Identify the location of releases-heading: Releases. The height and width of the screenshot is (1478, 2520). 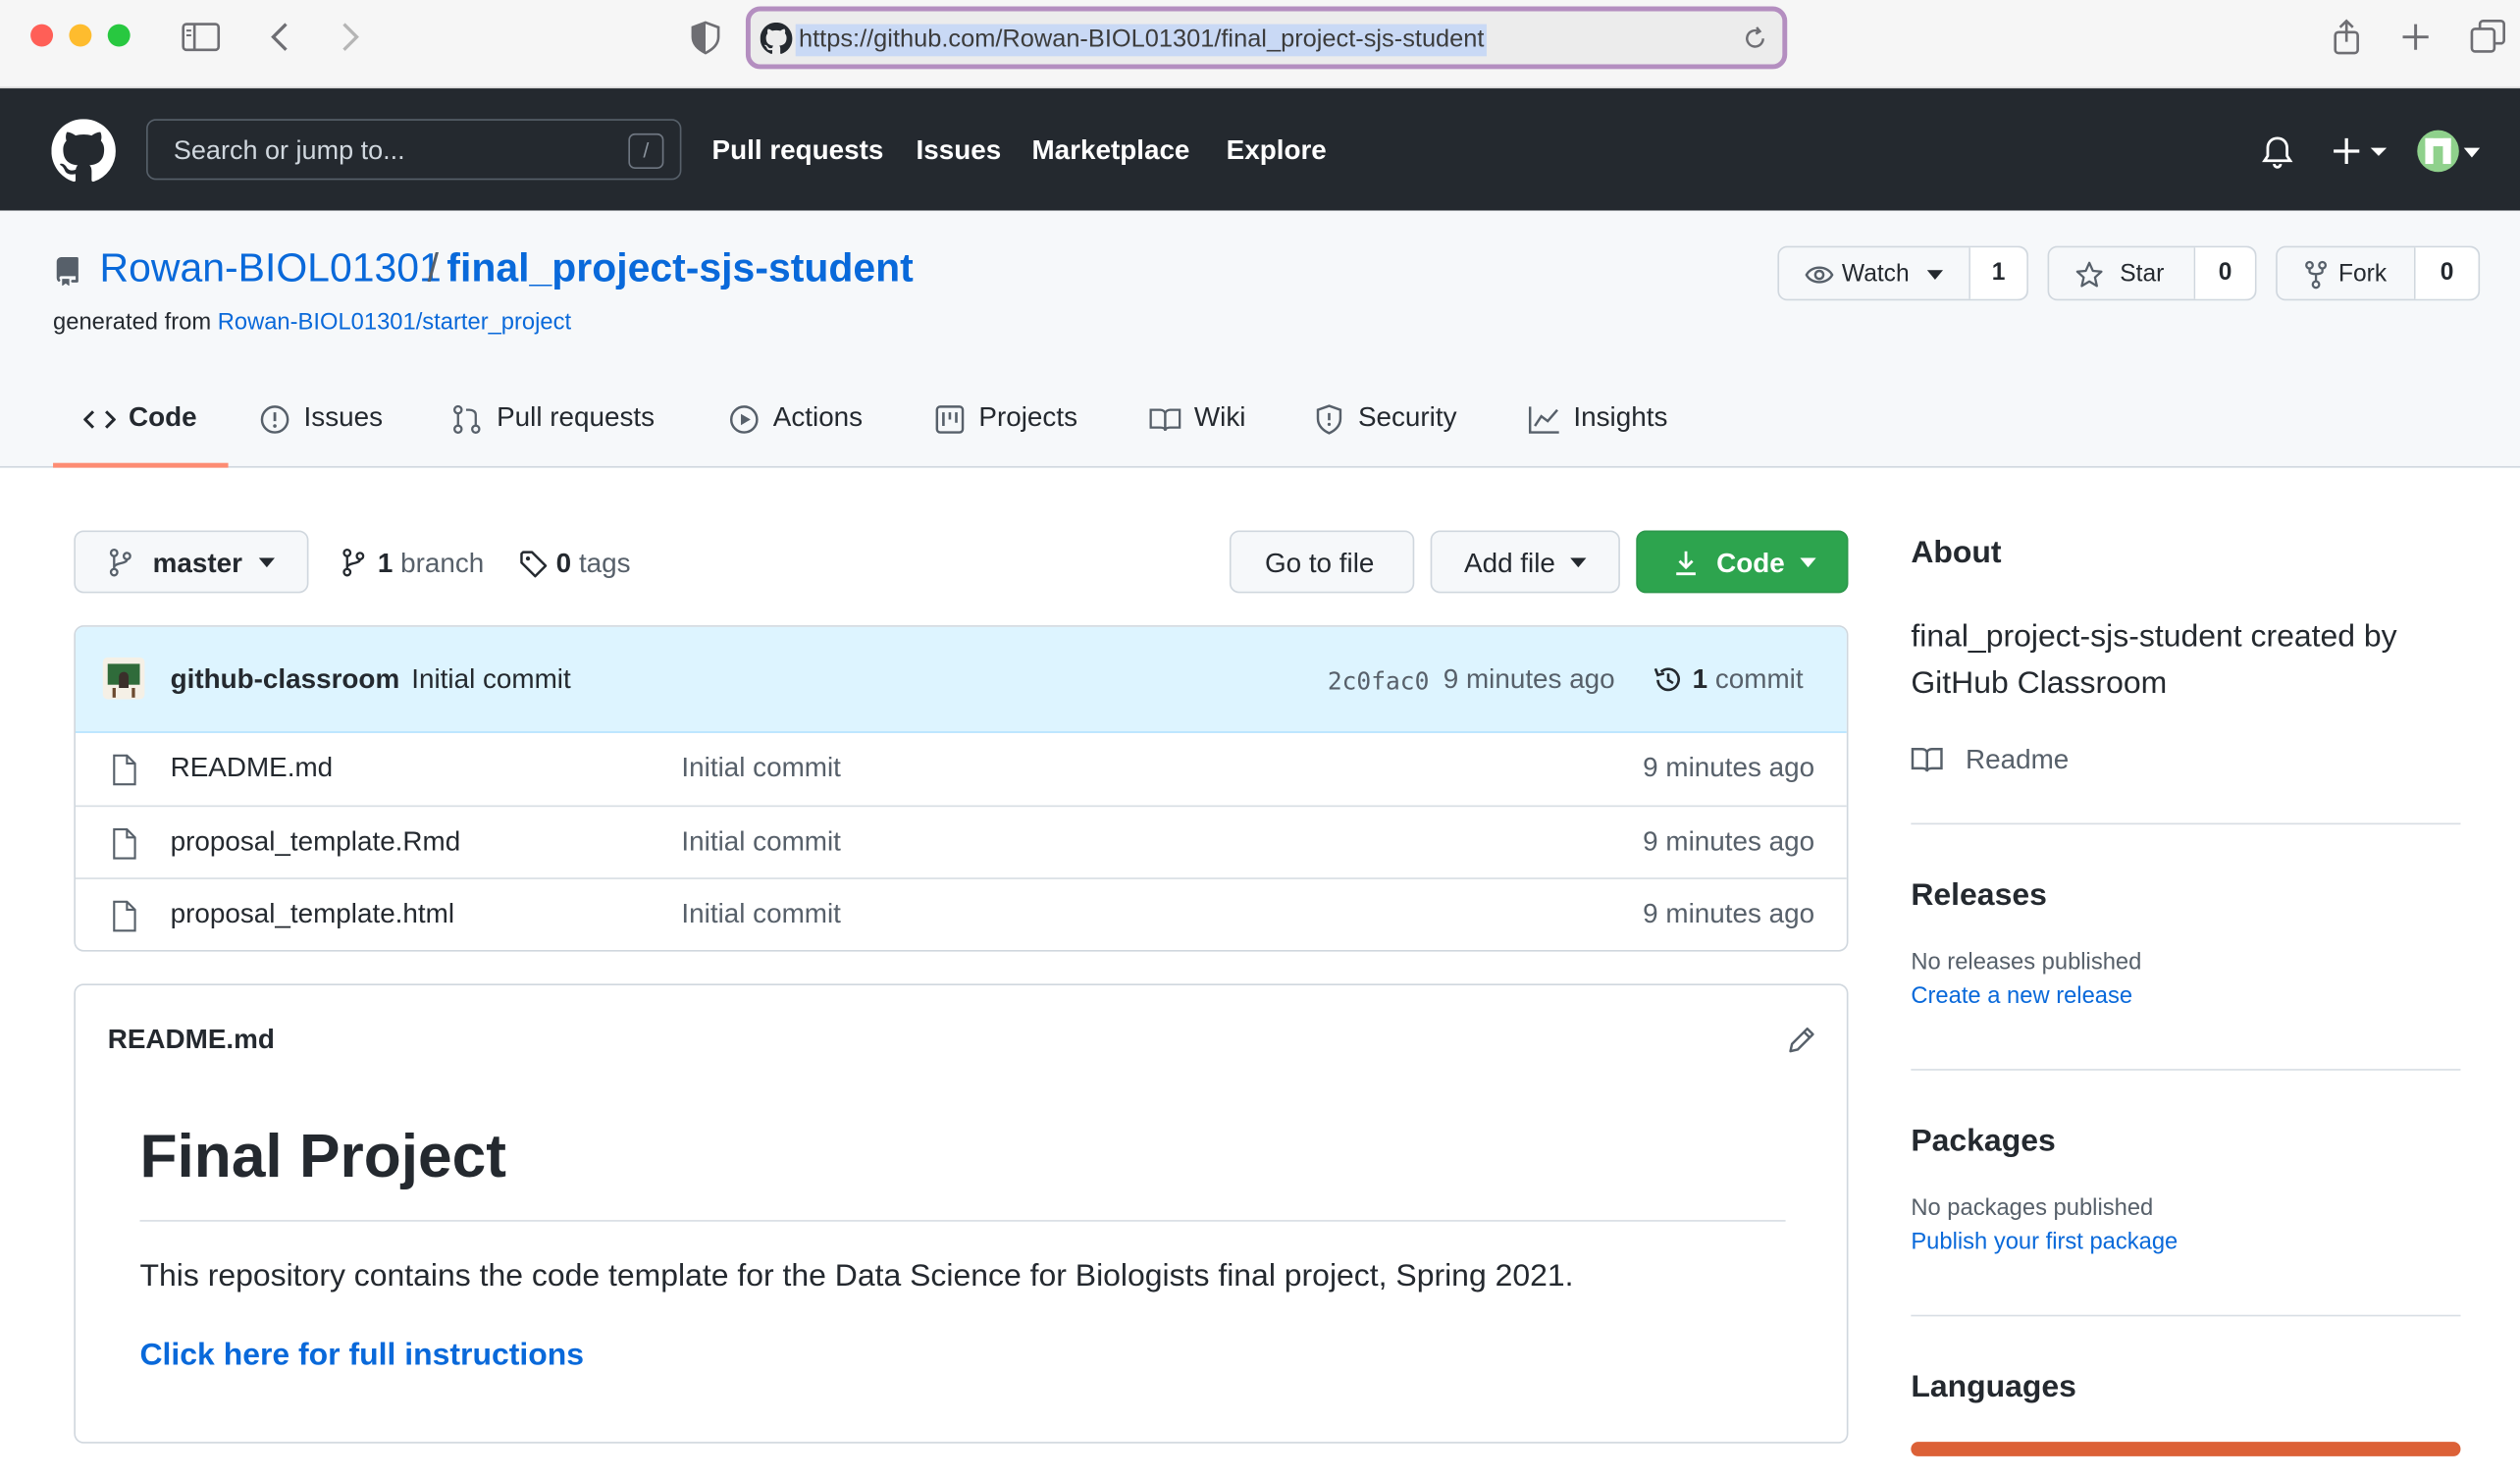
(2185, 896).